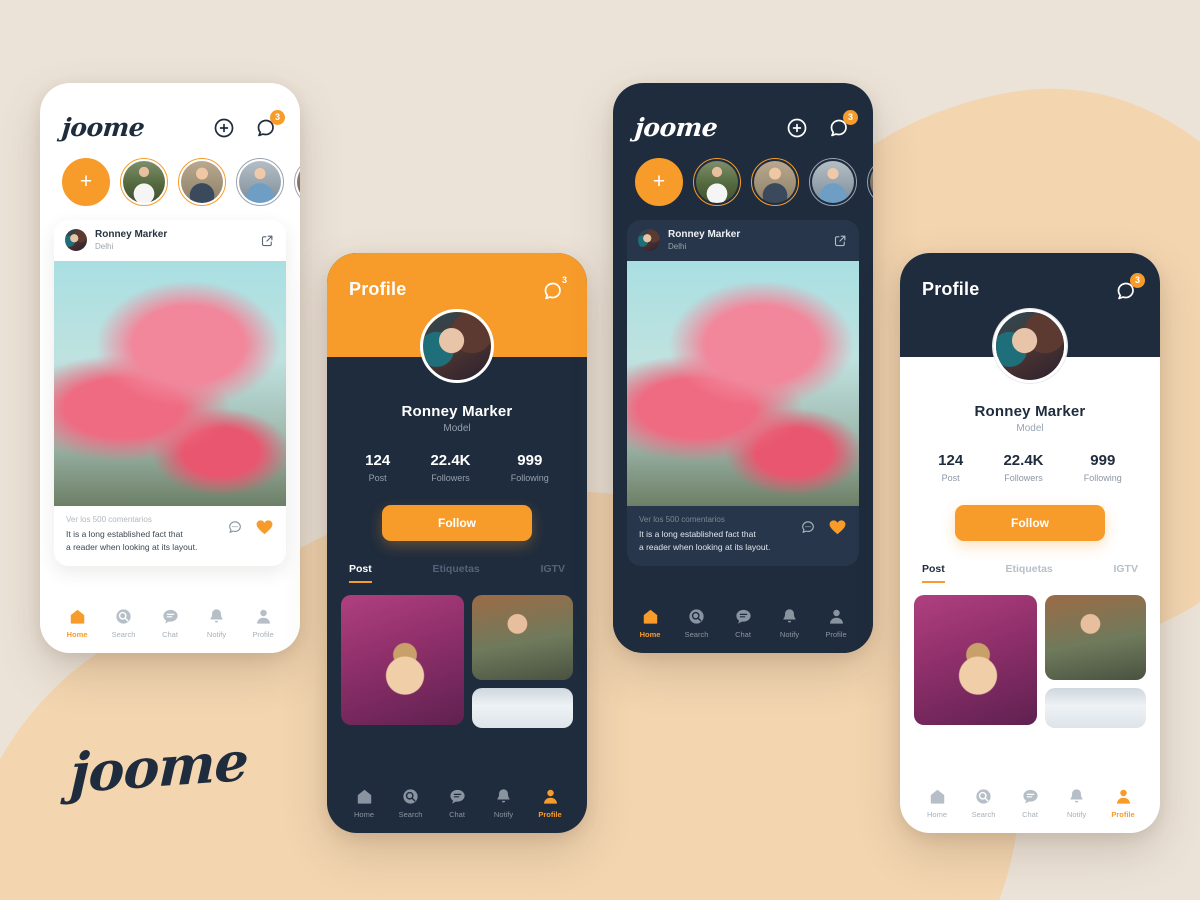 The width and height of the screenshot is (1200, 900). What do you see at coordinates (705, 547) in the screenshot?
I see `post-caption-line2: a reader when looking at its layout.` at bounding box center [705, 547].